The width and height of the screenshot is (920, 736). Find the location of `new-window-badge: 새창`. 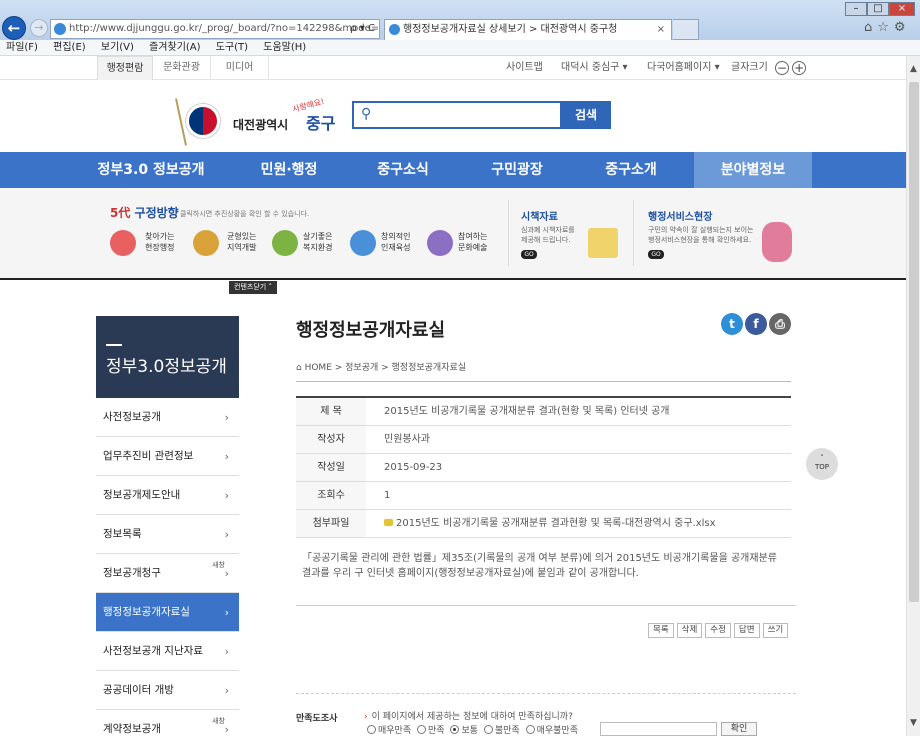

new-window-badge: 새창 is located at coordinates (218, 565).